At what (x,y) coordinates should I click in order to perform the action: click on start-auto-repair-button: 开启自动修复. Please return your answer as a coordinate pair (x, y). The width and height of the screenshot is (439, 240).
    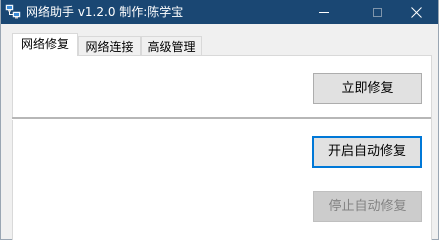
    Looking at the image, I should click on (367, 152).